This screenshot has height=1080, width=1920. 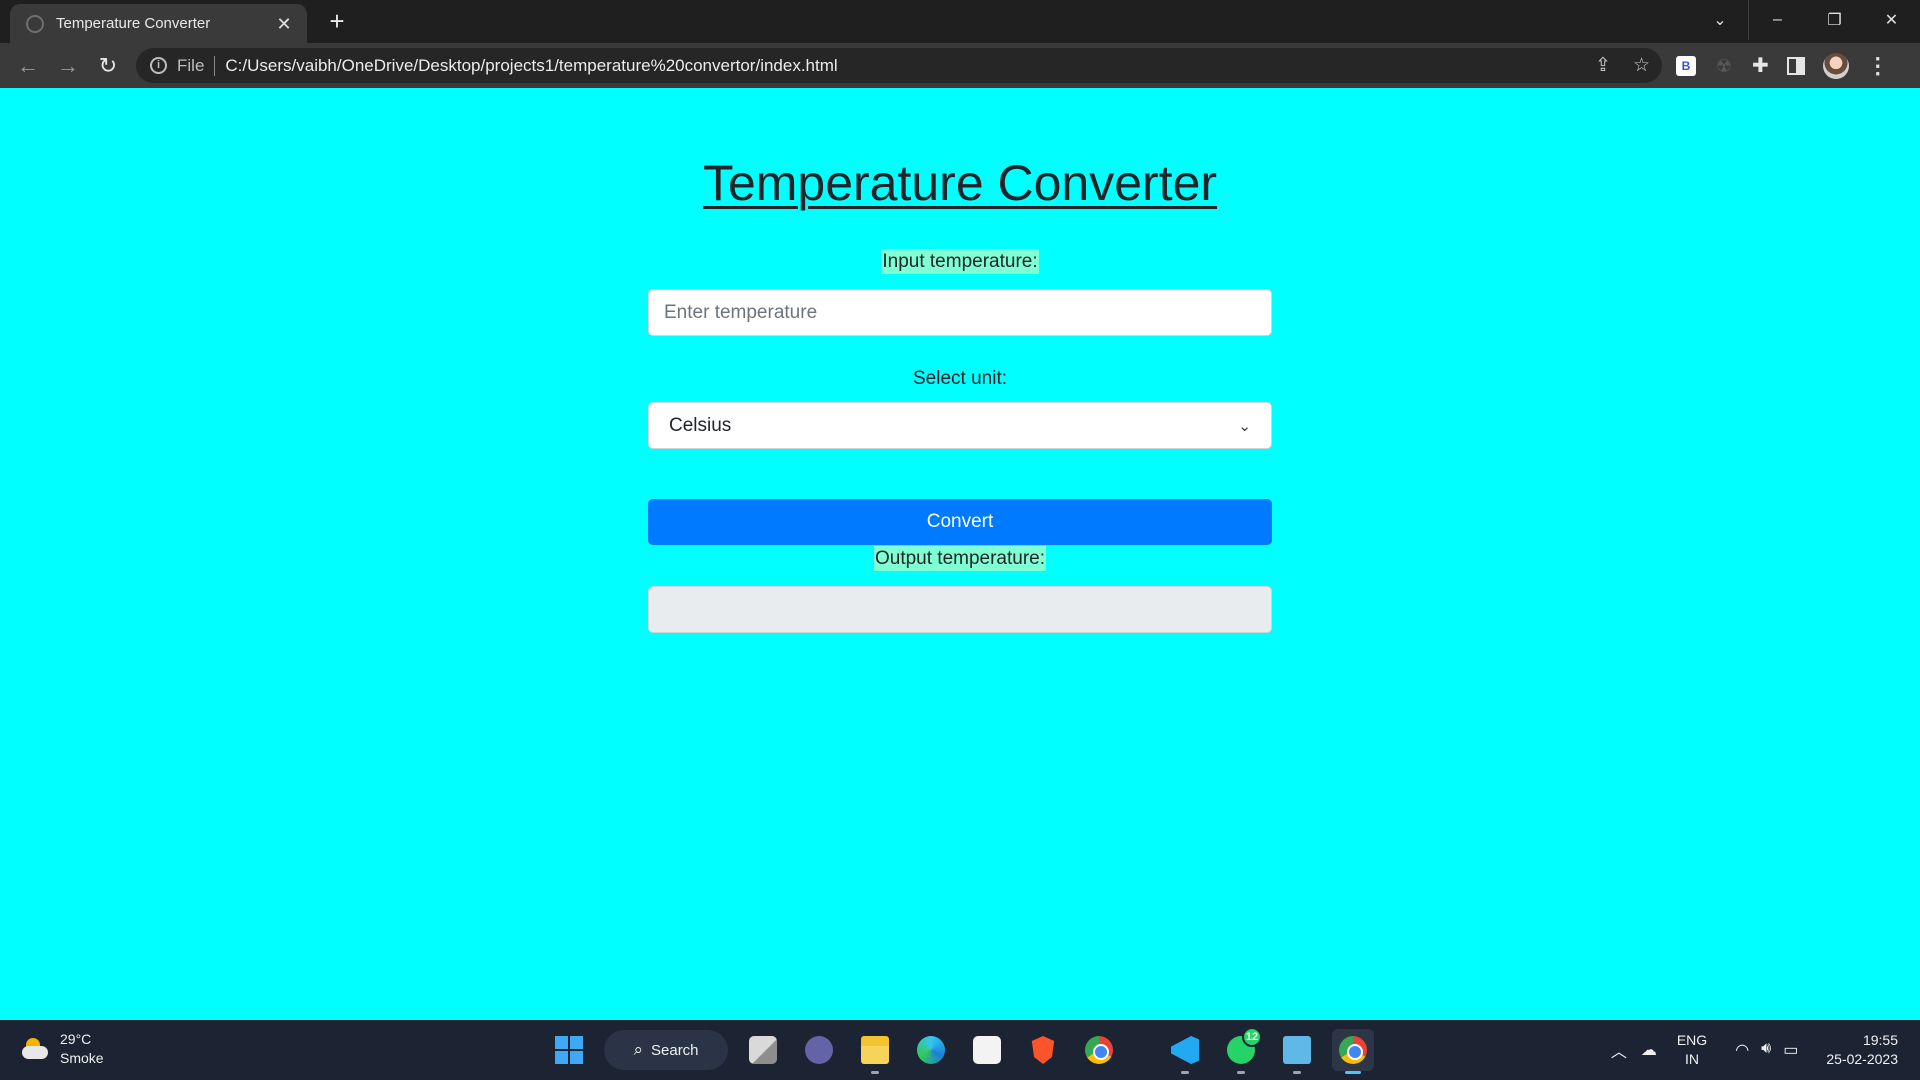 I want to click on arrow-right-icon: →, so click(x=68, y=65).